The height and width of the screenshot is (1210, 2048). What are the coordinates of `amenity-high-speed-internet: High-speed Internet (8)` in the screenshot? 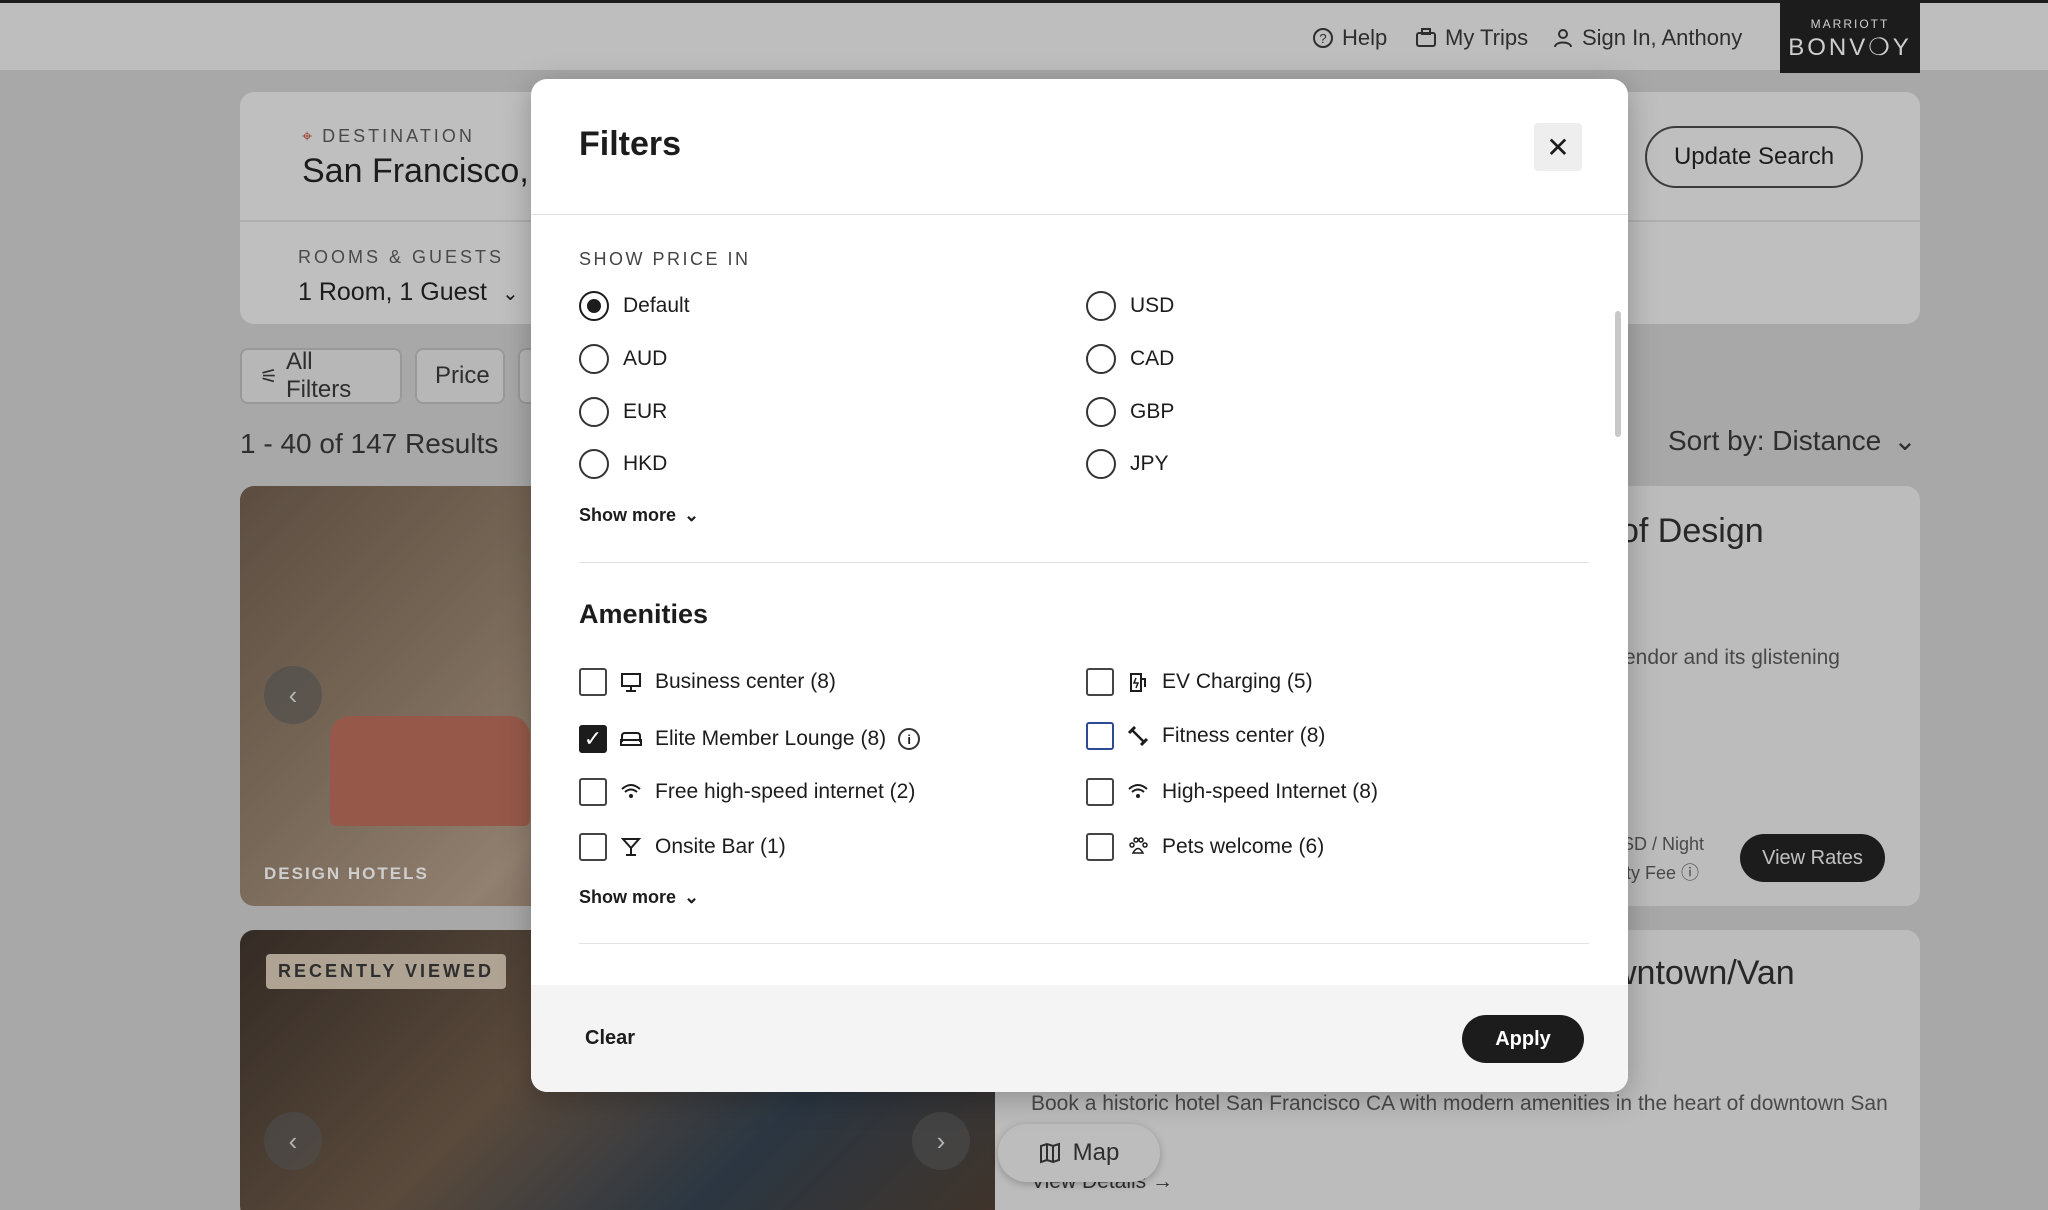 It's located at (1232, 792).